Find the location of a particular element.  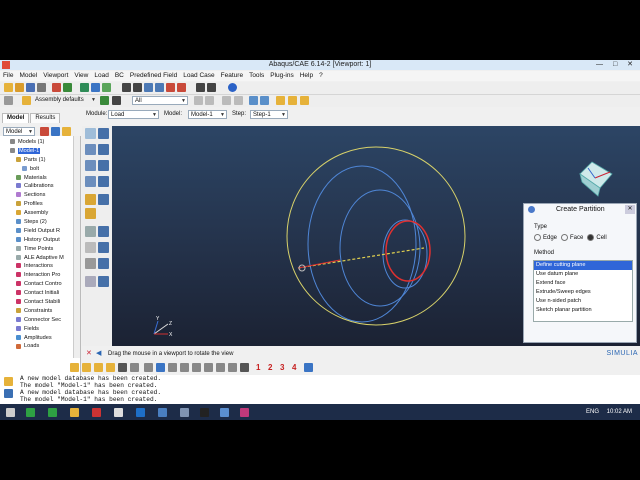

new-file-icon is located at coordinates (8, 87).